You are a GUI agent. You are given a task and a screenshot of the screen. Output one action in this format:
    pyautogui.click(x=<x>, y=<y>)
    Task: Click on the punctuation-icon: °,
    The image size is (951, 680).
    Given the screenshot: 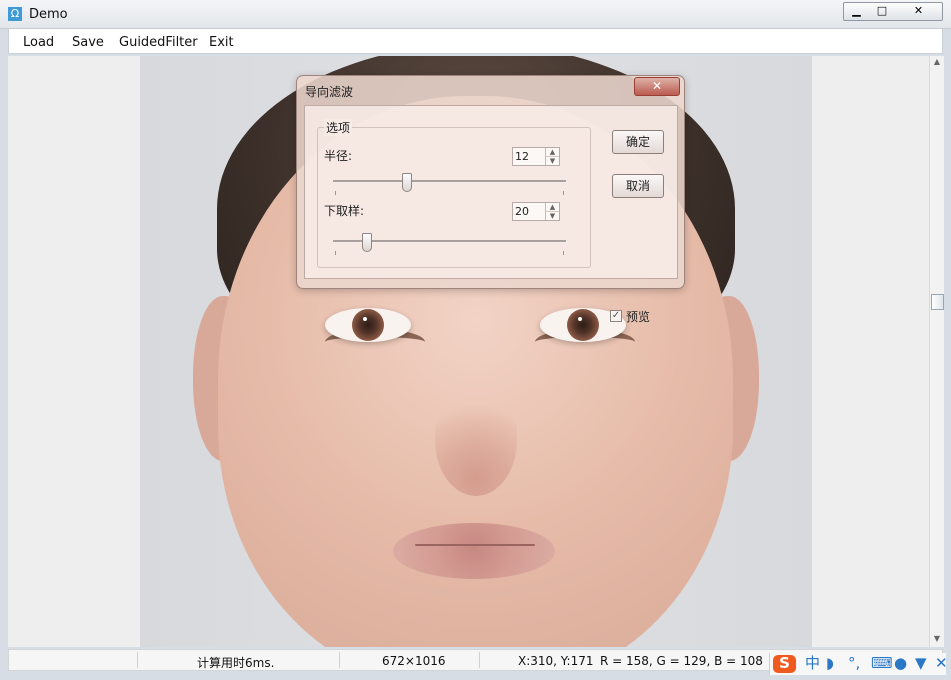 What is the action you would take?
    pyautogui.click(x=854, y=663)
    